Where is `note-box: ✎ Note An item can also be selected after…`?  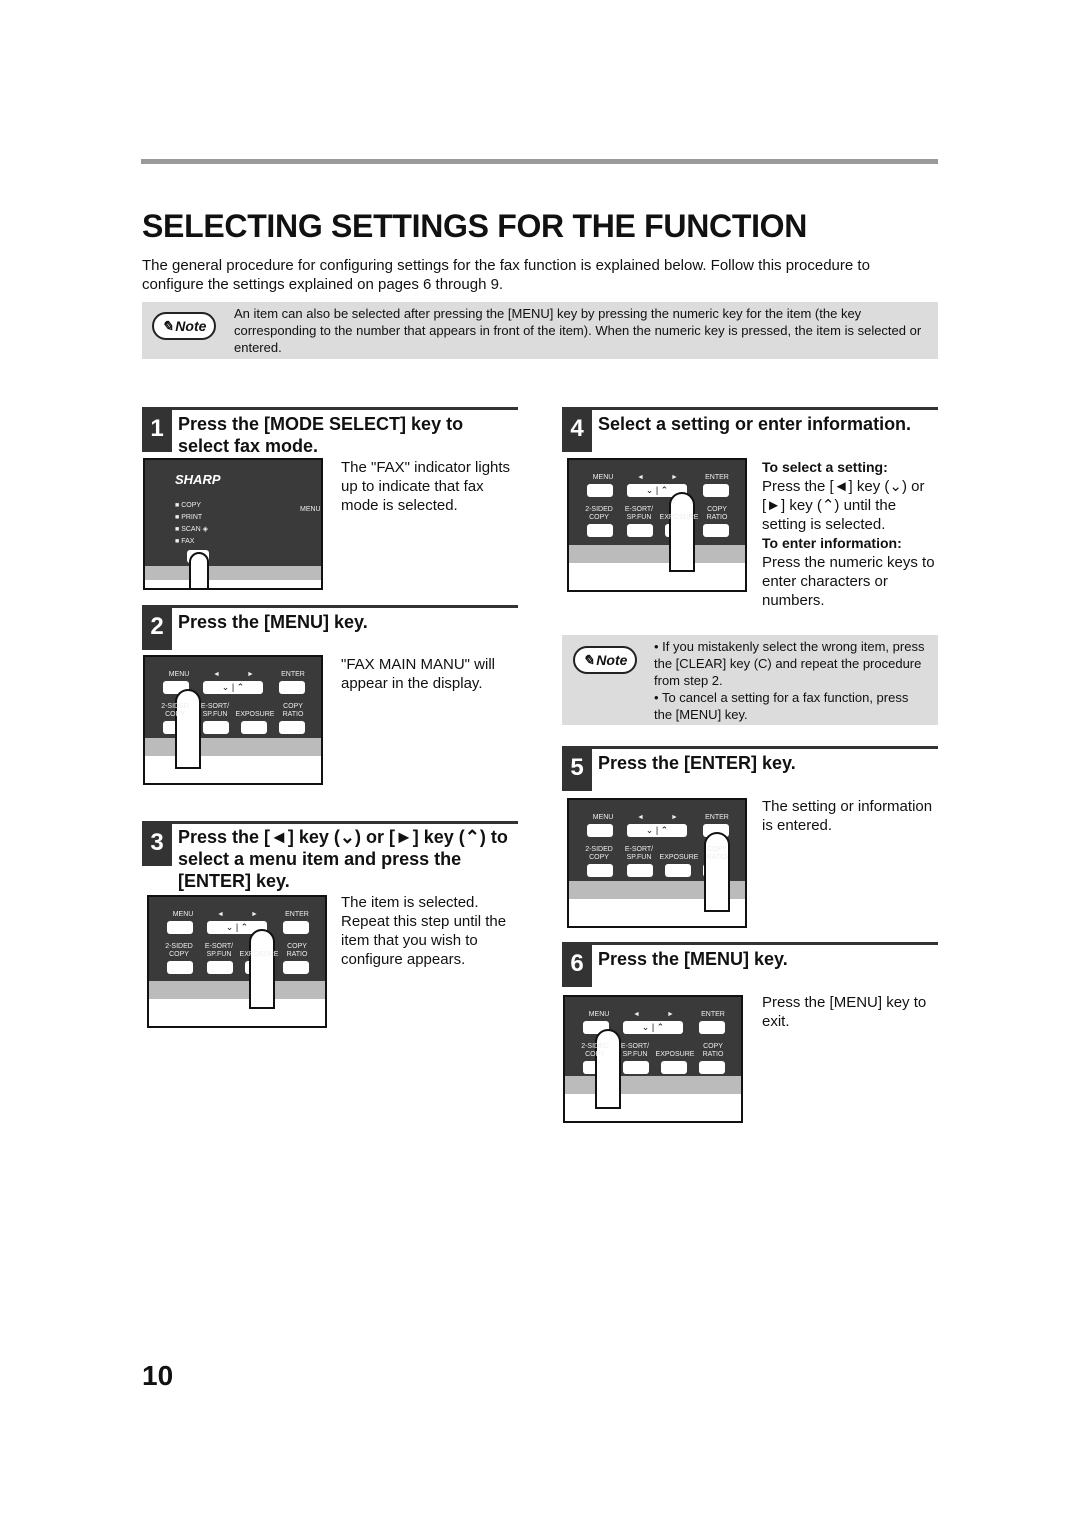 note-box: ✎ Note An item can also be selected after… is located at coordinates (540, 330).